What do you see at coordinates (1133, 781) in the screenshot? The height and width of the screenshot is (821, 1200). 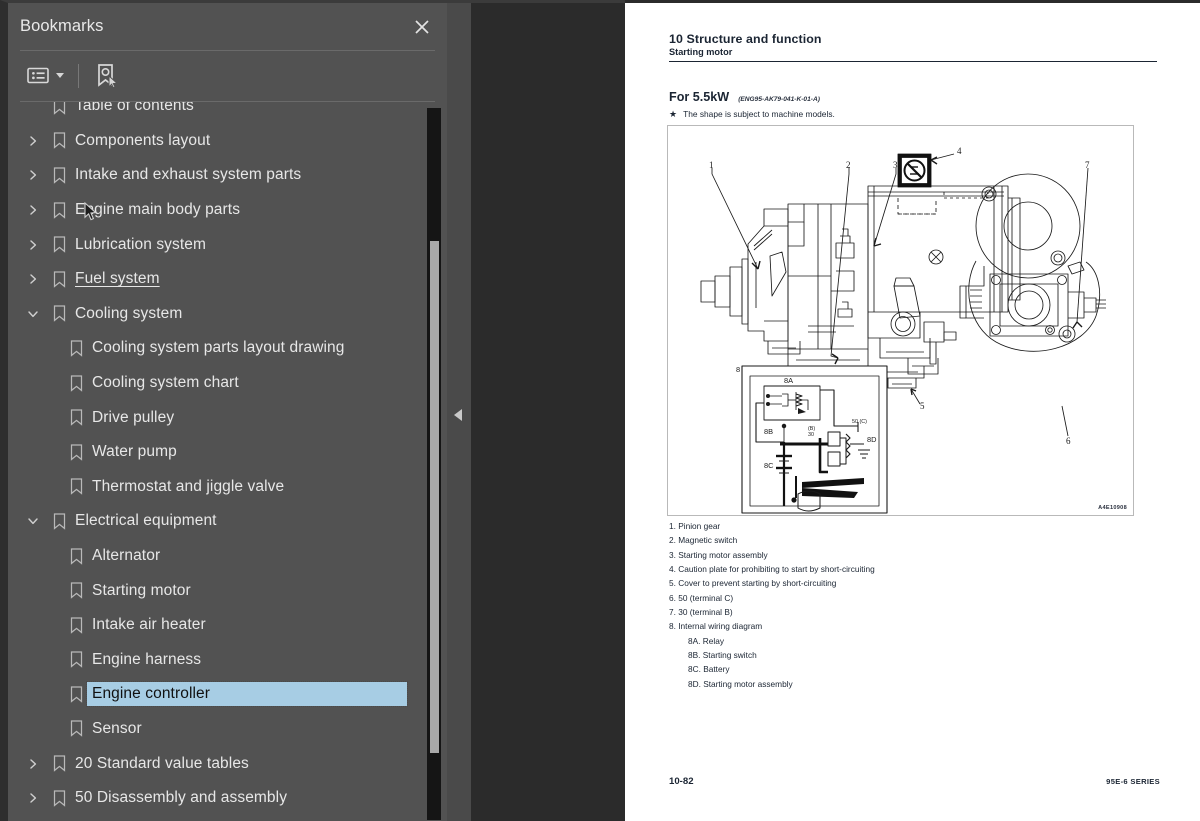 I see `series-label: 95E-6 SERIES` at bounding box center [1133, 781].